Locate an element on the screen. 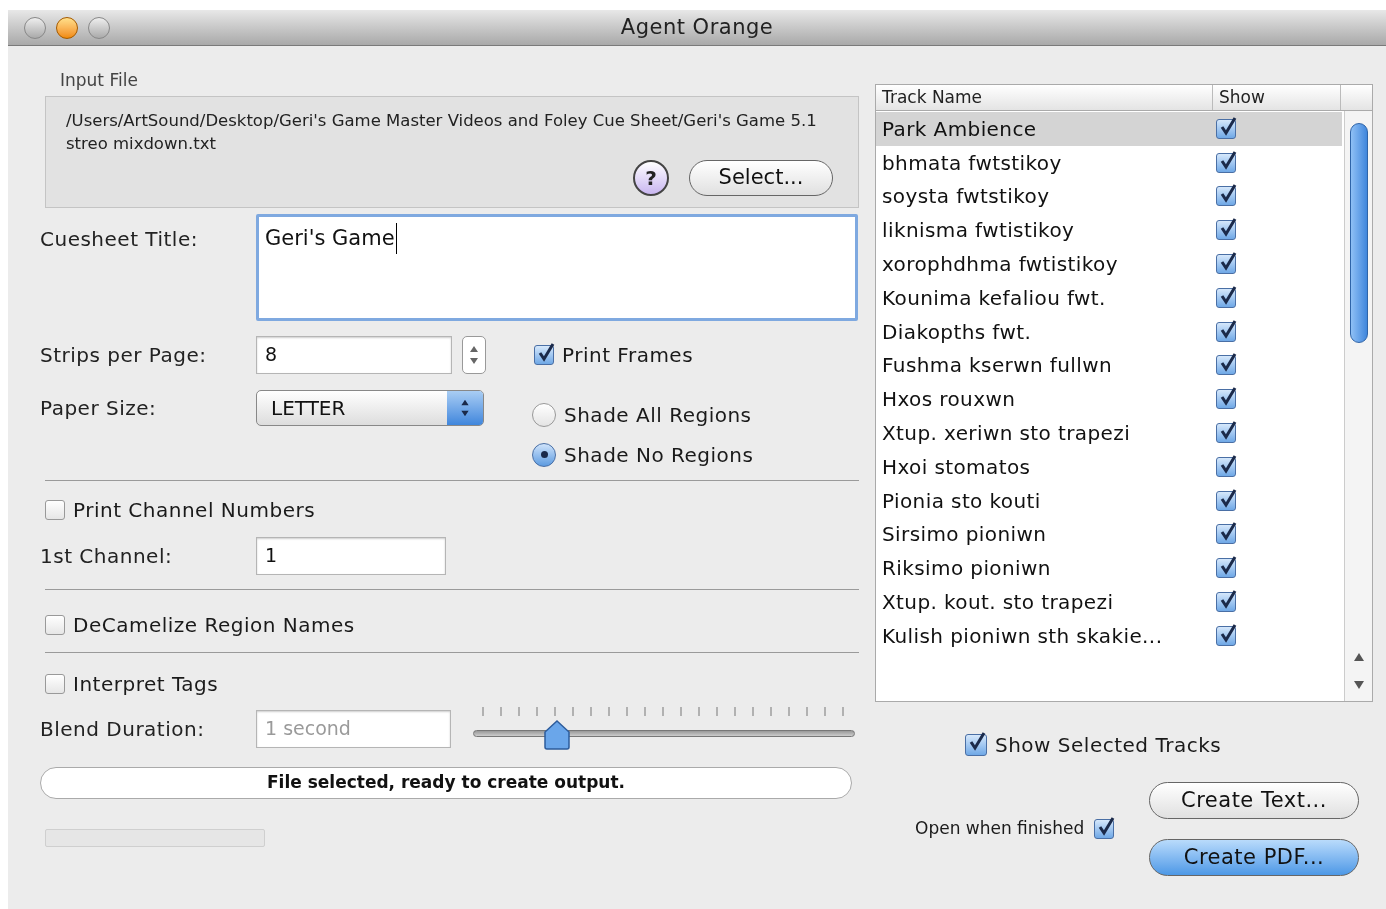 Image resolution: width=1386 pixels, height=909 pixels. scrollbar is located at coordinates (1358, 406).